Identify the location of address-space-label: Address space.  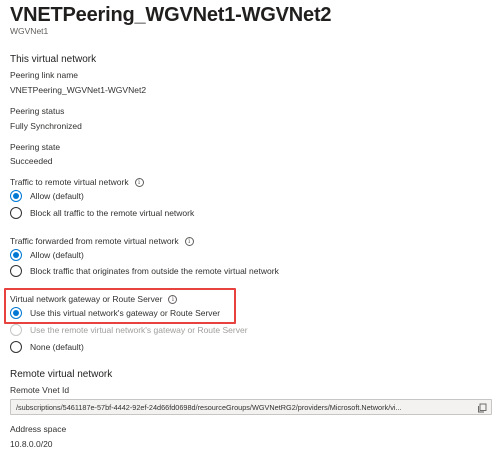
(38, 429).